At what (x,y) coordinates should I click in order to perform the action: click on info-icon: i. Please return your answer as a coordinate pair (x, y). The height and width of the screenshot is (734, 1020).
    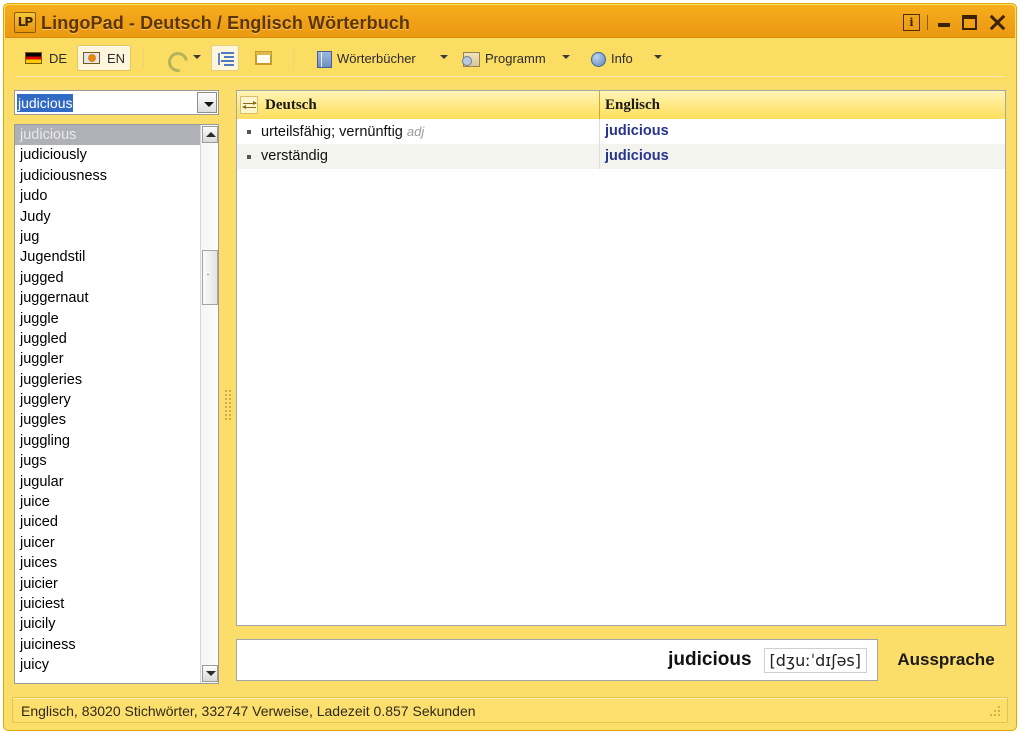
    Looking at the image, I should click on (911, 22).